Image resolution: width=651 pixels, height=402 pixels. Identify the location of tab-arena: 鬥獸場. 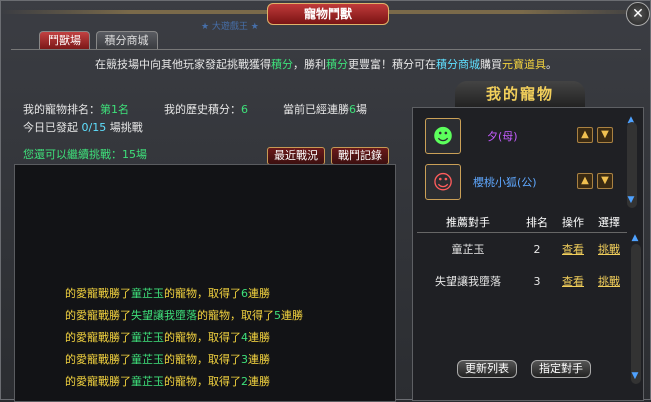
(64, 40).